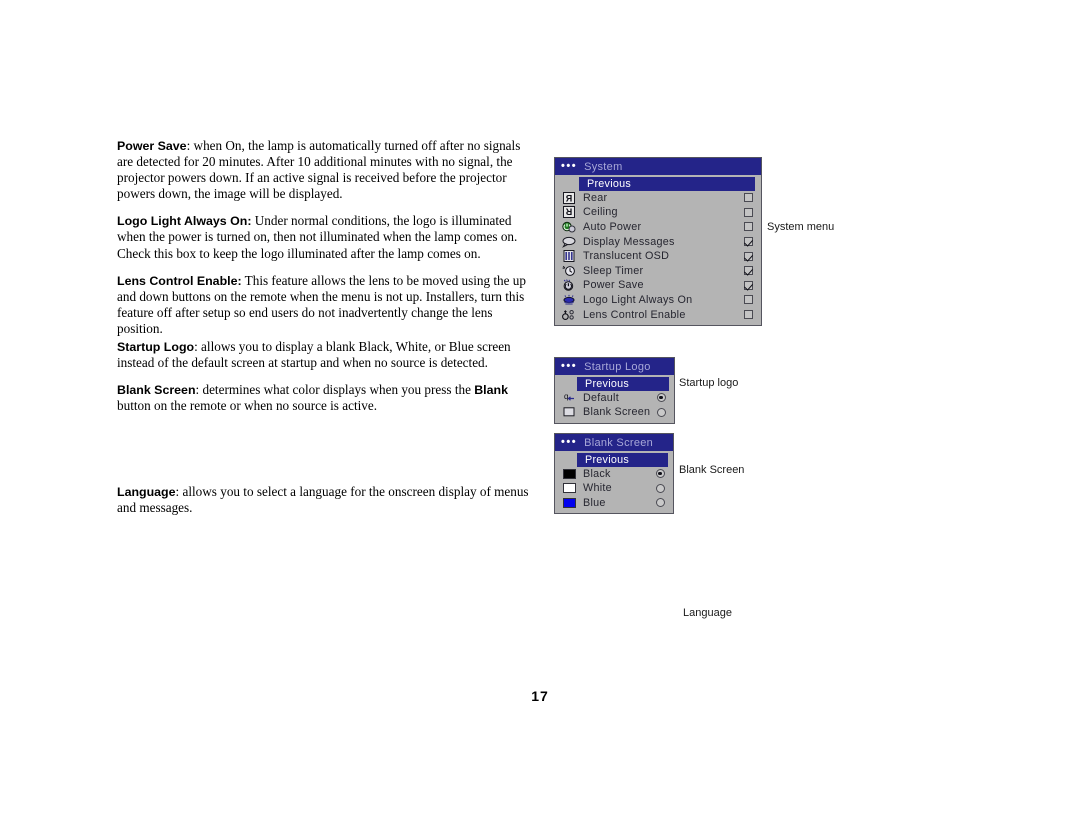 The height and width of the screenshot is (834, 1080). I want to click on system-menu-previous-label: Previous, so click(609, 183).